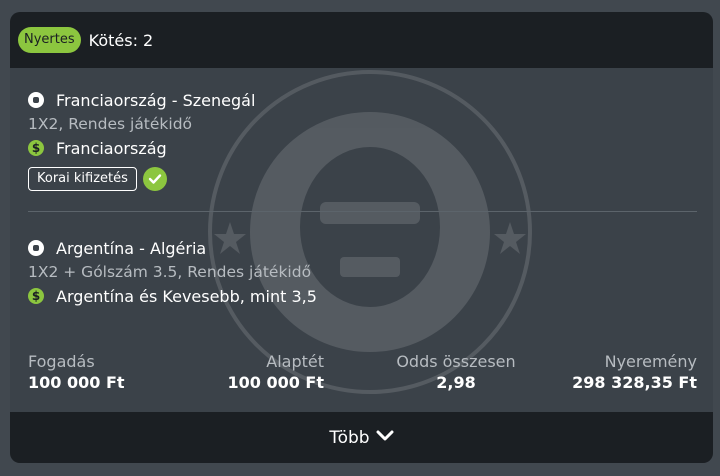 This screenshot has width=720, height=476. Describe the element at coordinates (362, 211) in the screenshot. I see `divider` at that location.